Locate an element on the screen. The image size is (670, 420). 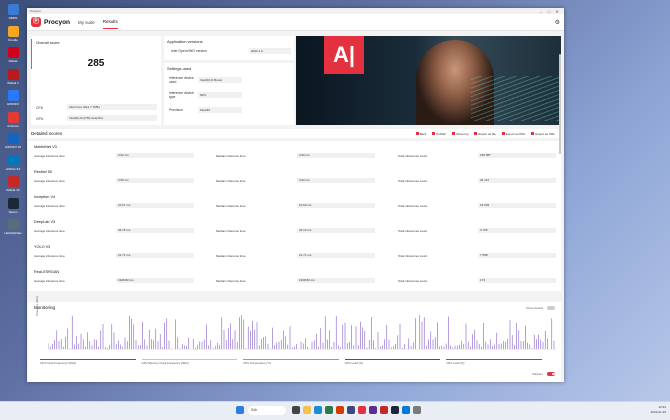
desktop-icon: HWiNFO is located at coordinates (13, 98).